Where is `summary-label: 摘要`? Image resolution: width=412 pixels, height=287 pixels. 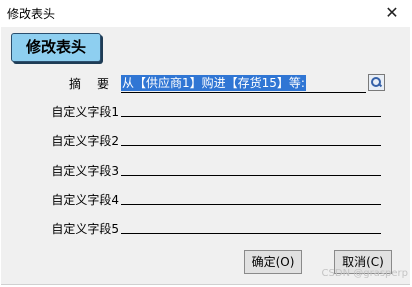
summary-label: 摘要 is located at coordinates (97, 84).